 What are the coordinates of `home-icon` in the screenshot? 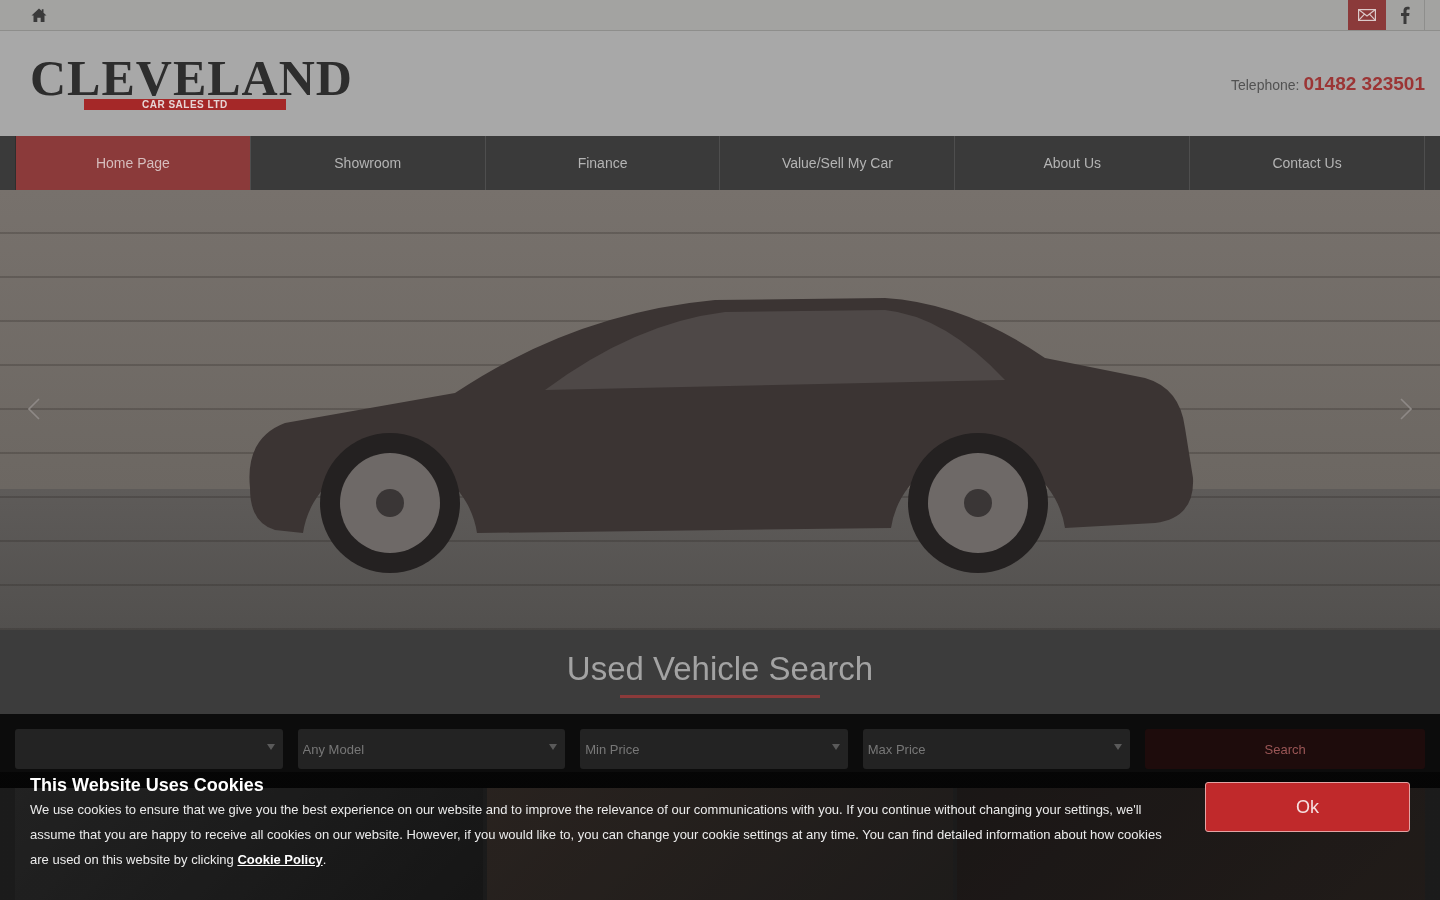 It's located at (39, 15).